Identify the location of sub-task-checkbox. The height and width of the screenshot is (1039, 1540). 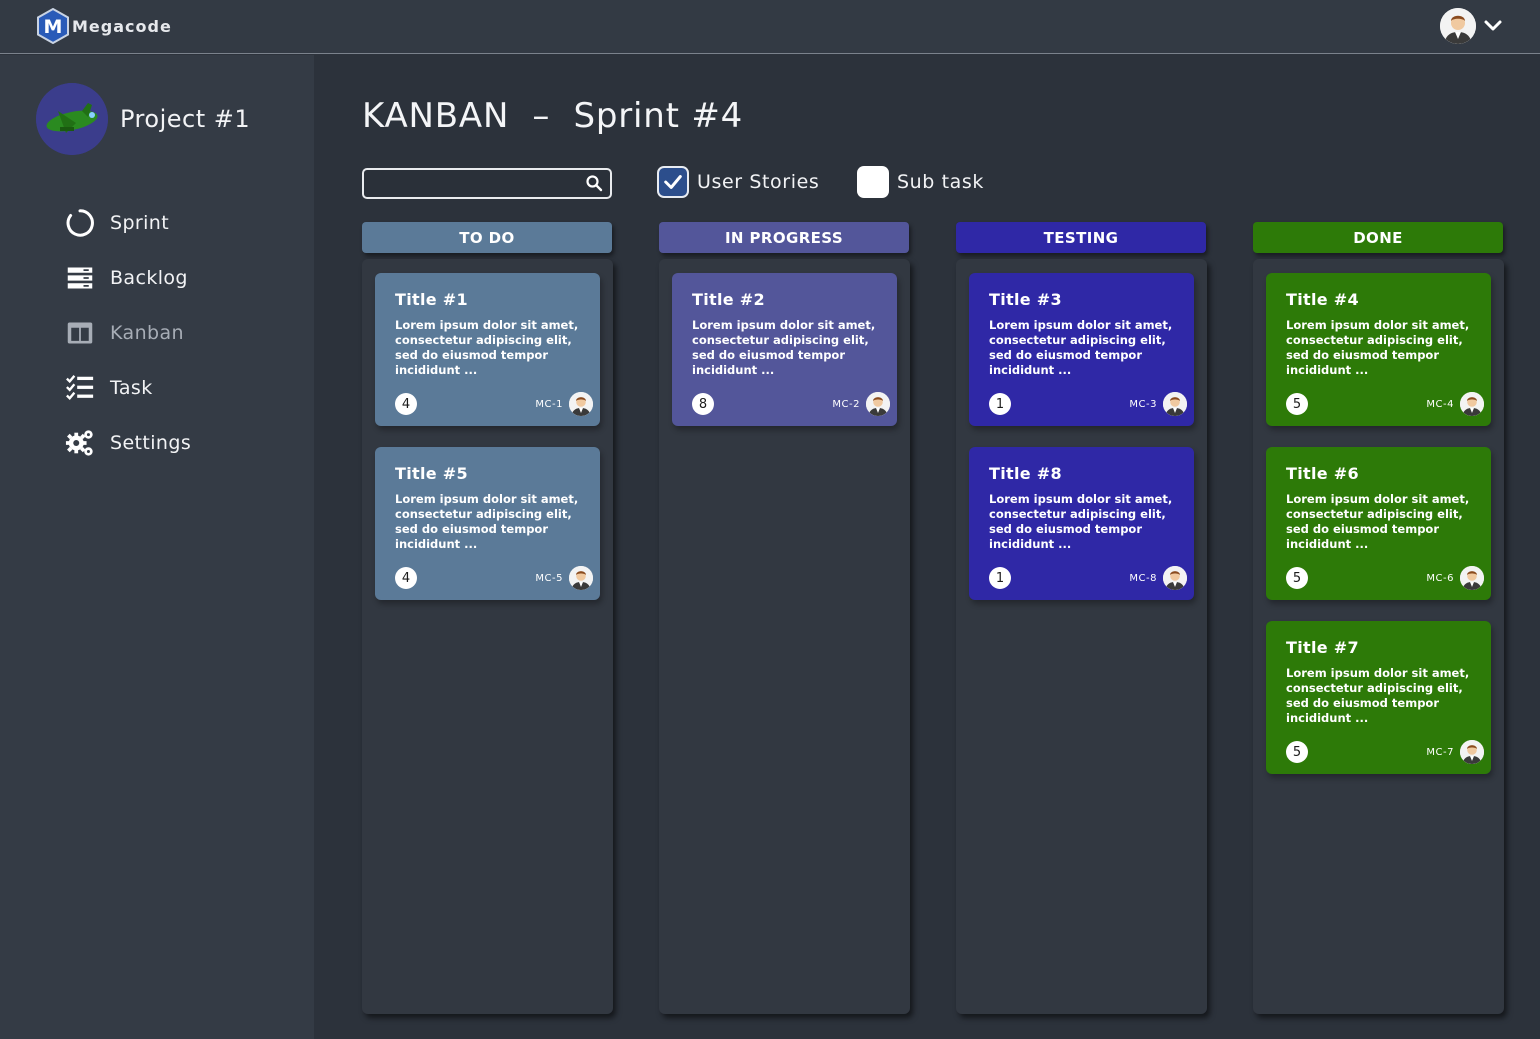
(873, 182).